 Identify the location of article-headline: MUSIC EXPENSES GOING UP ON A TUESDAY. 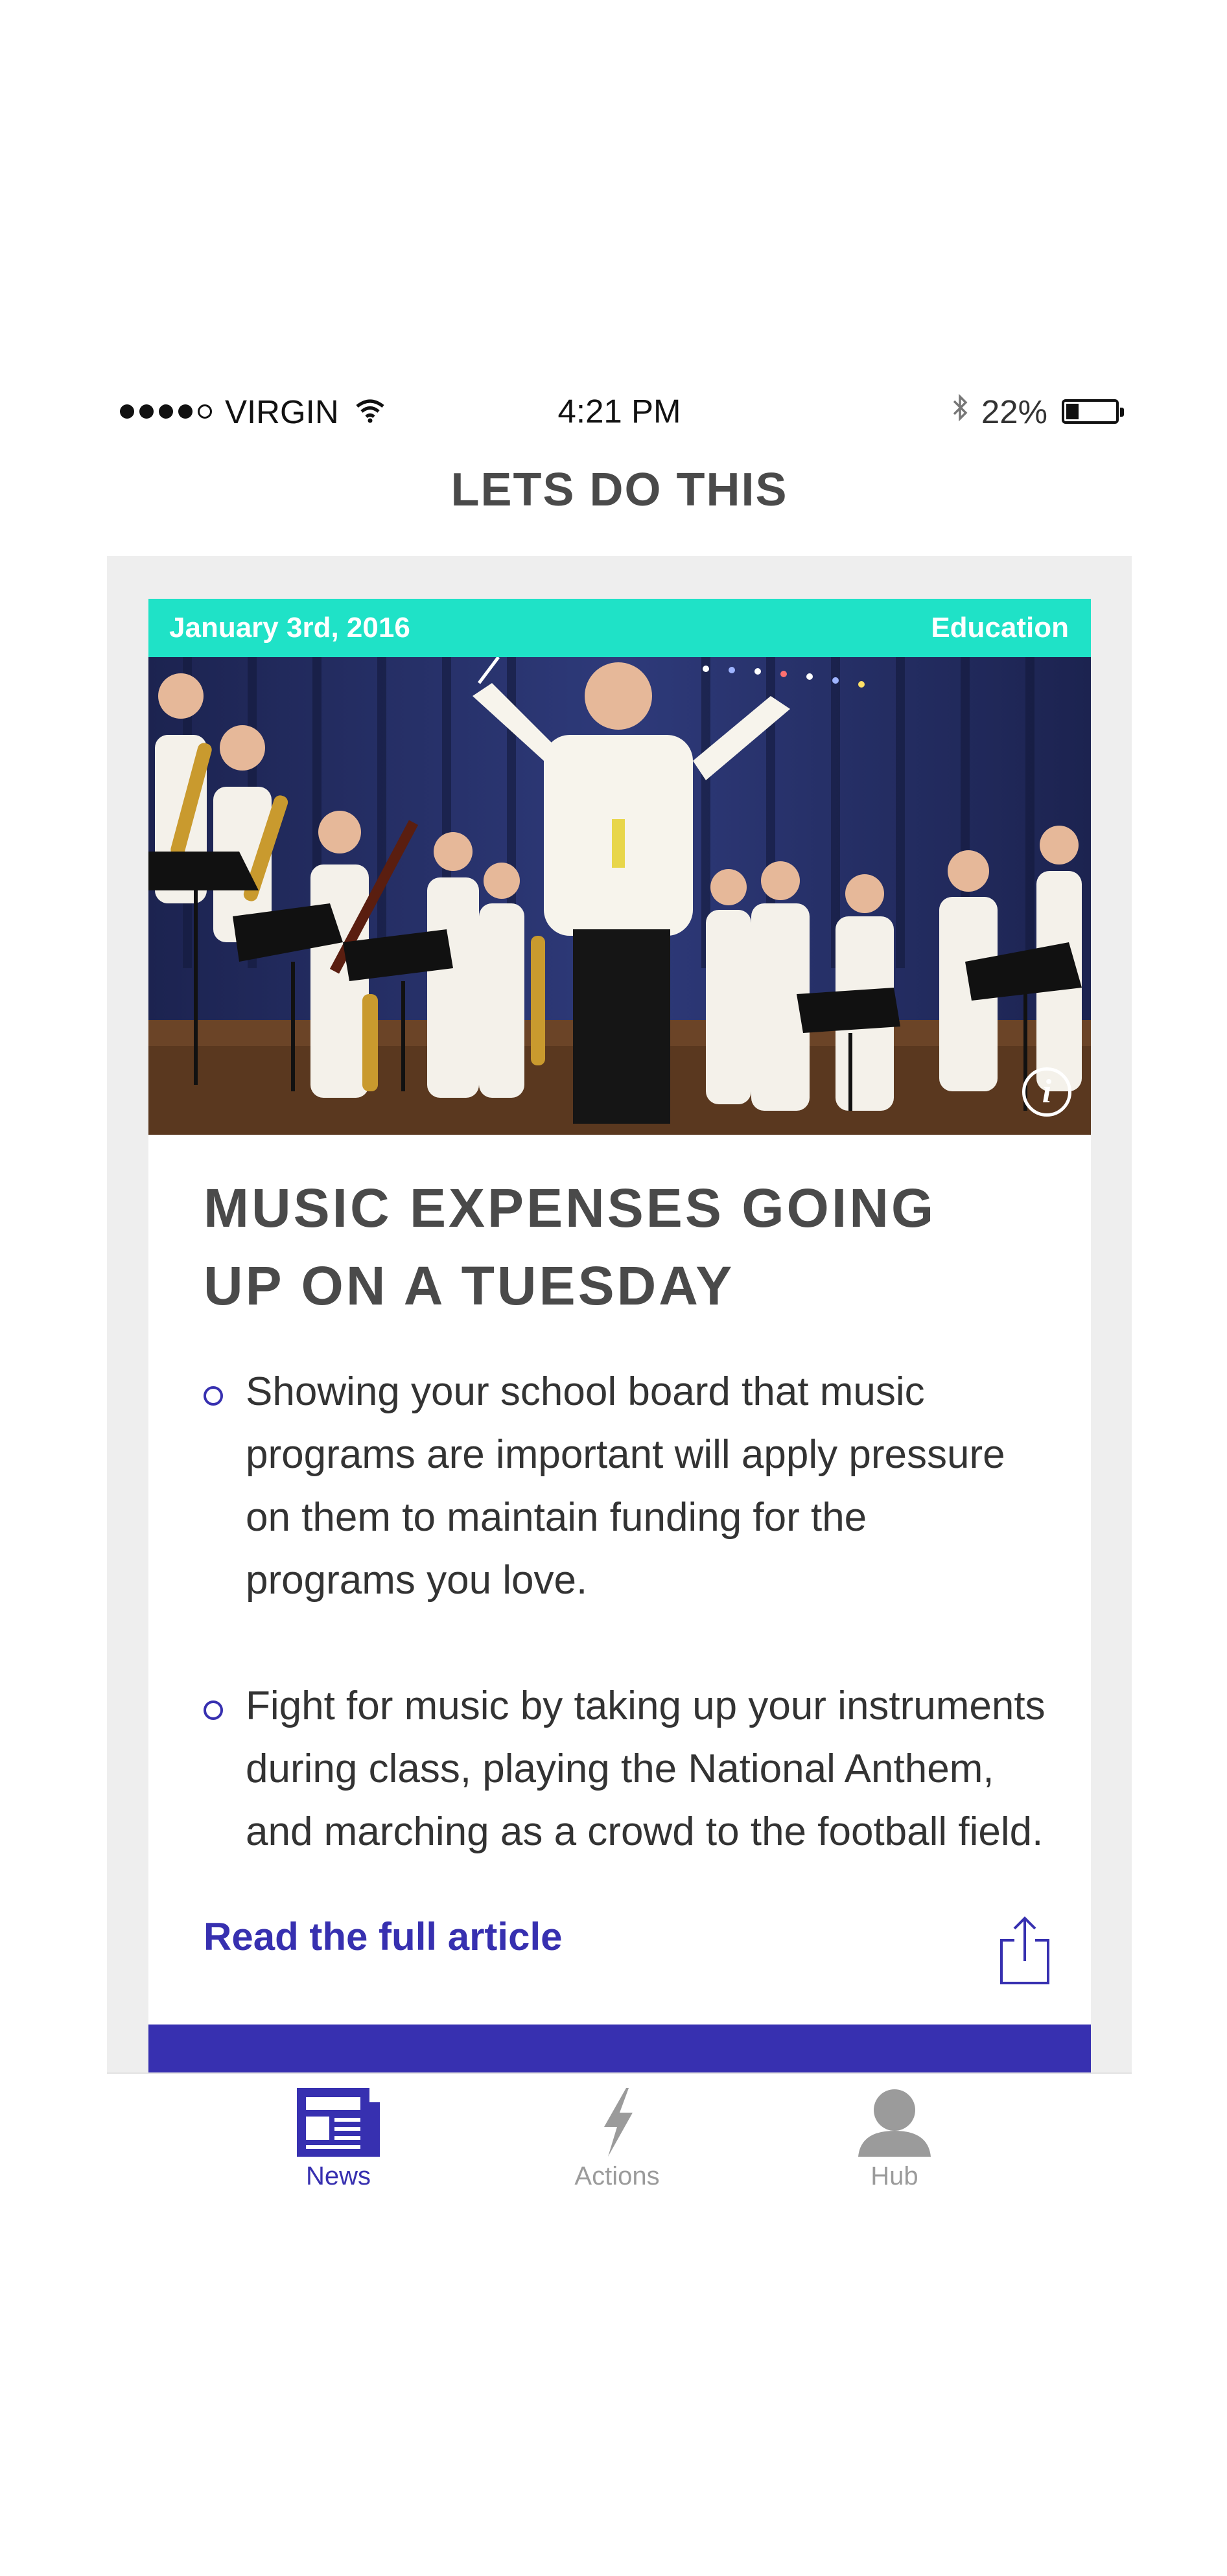
(570, 1247).